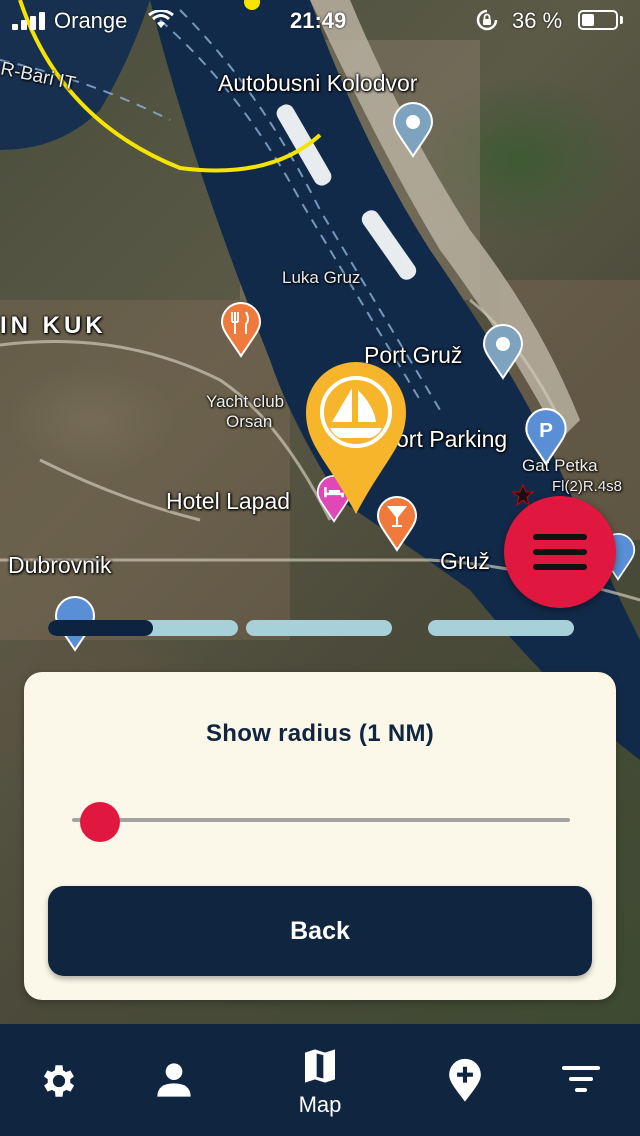  Describe the element at coordinates (321, 277) in the screenshot. I see `luka-gruz-label: Luka Gruz` at that location.